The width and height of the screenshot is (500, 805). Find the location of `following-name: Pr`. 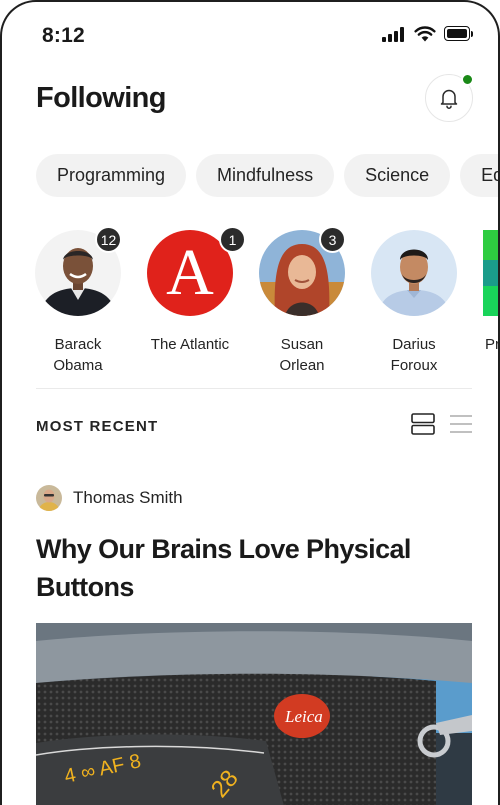

following-name: Pr is located at coordinates (492, 344).